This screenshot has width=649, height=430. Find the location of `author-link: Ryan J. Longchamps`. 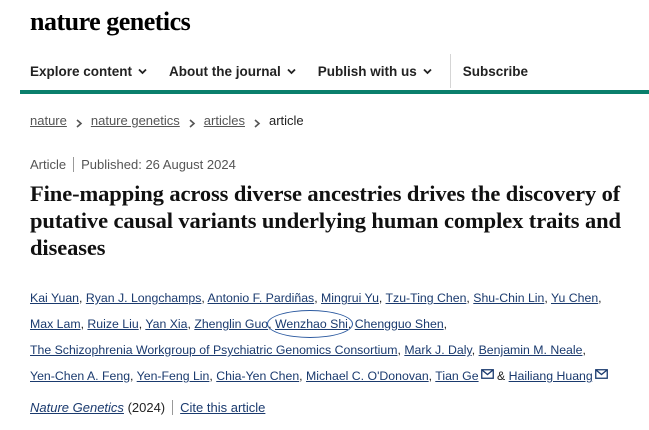

author-link: Ryan J. Longchamps is located at coordinates (144, 298).